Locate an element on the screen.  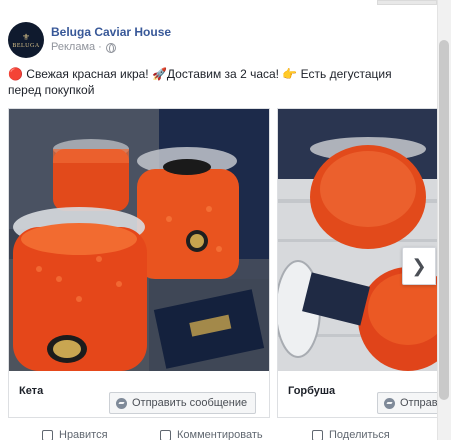
header-text: Beluga Caviar House Реклама · is located at coordinates (111, 40).